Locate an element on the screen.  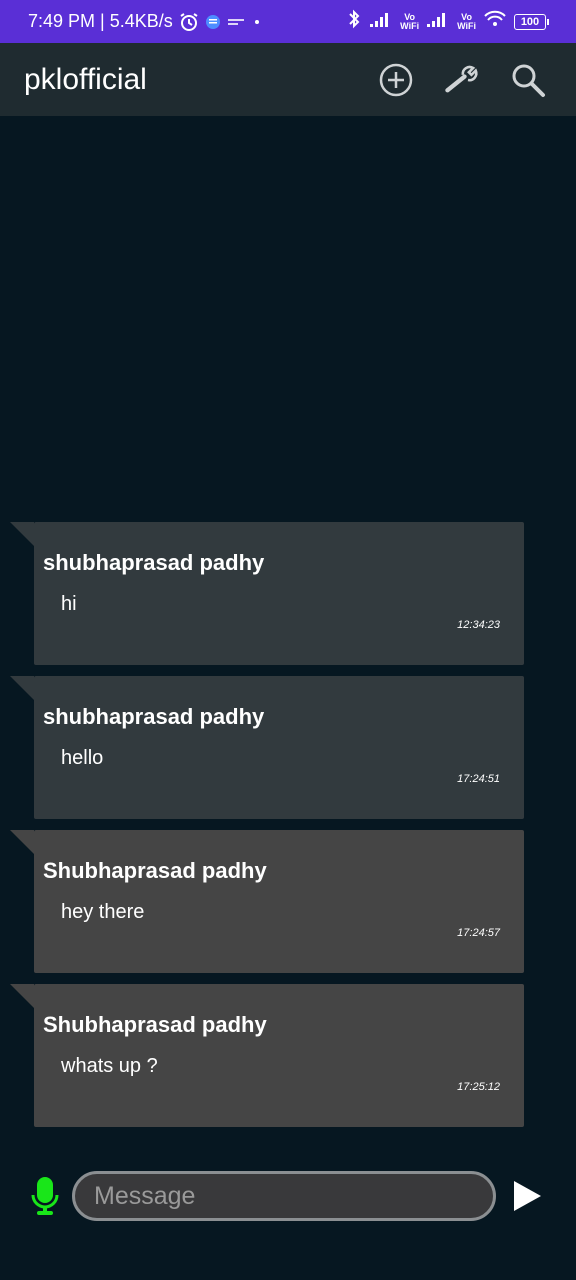
alarm-icon is located at coordinates (189, 22).